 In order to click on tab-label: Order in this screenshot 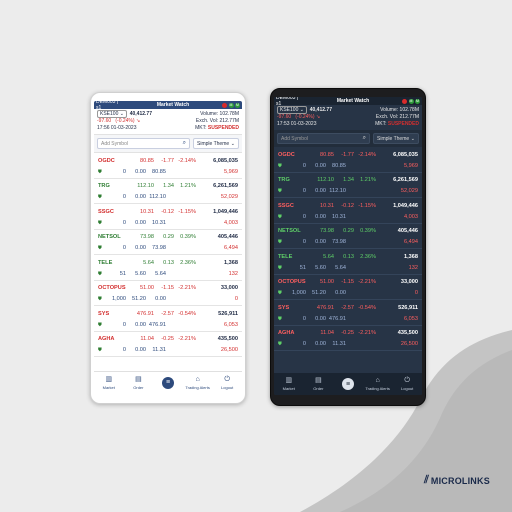, I will do `click(138, 387)`.